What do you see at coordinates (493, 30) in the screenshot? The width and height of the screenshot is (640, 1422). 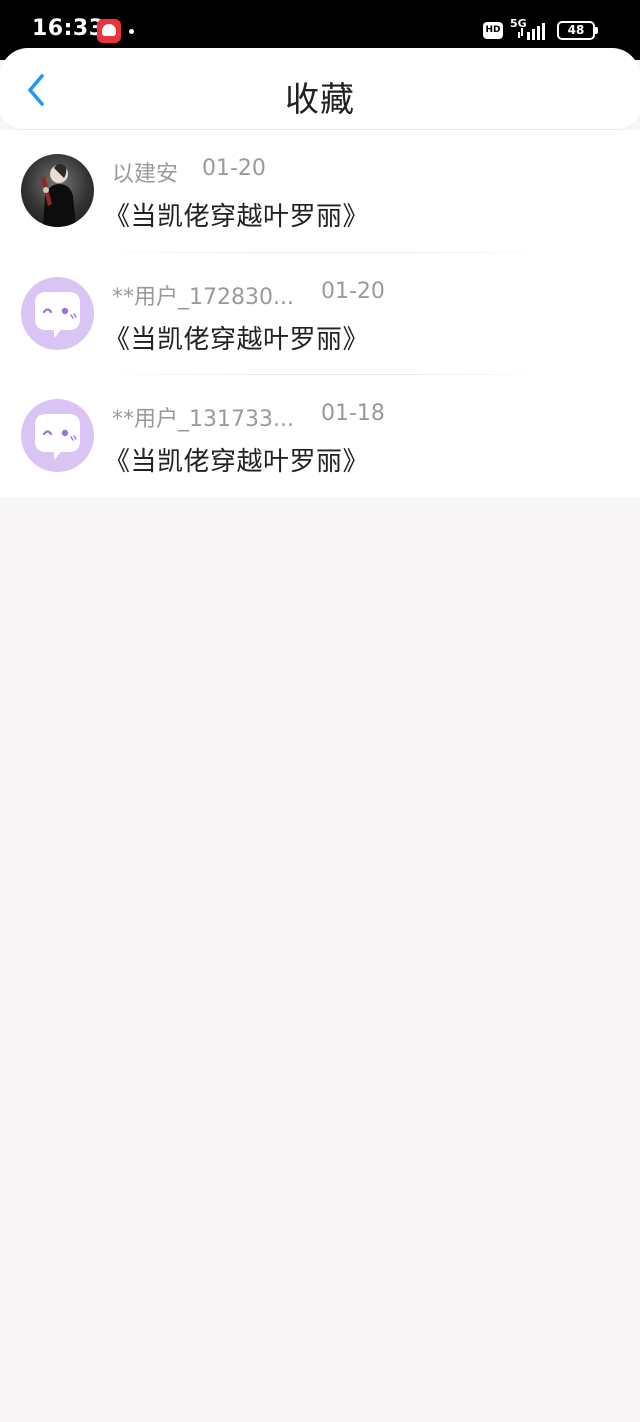 I see `hd-icon: HD` at bounding box center [493, 30].